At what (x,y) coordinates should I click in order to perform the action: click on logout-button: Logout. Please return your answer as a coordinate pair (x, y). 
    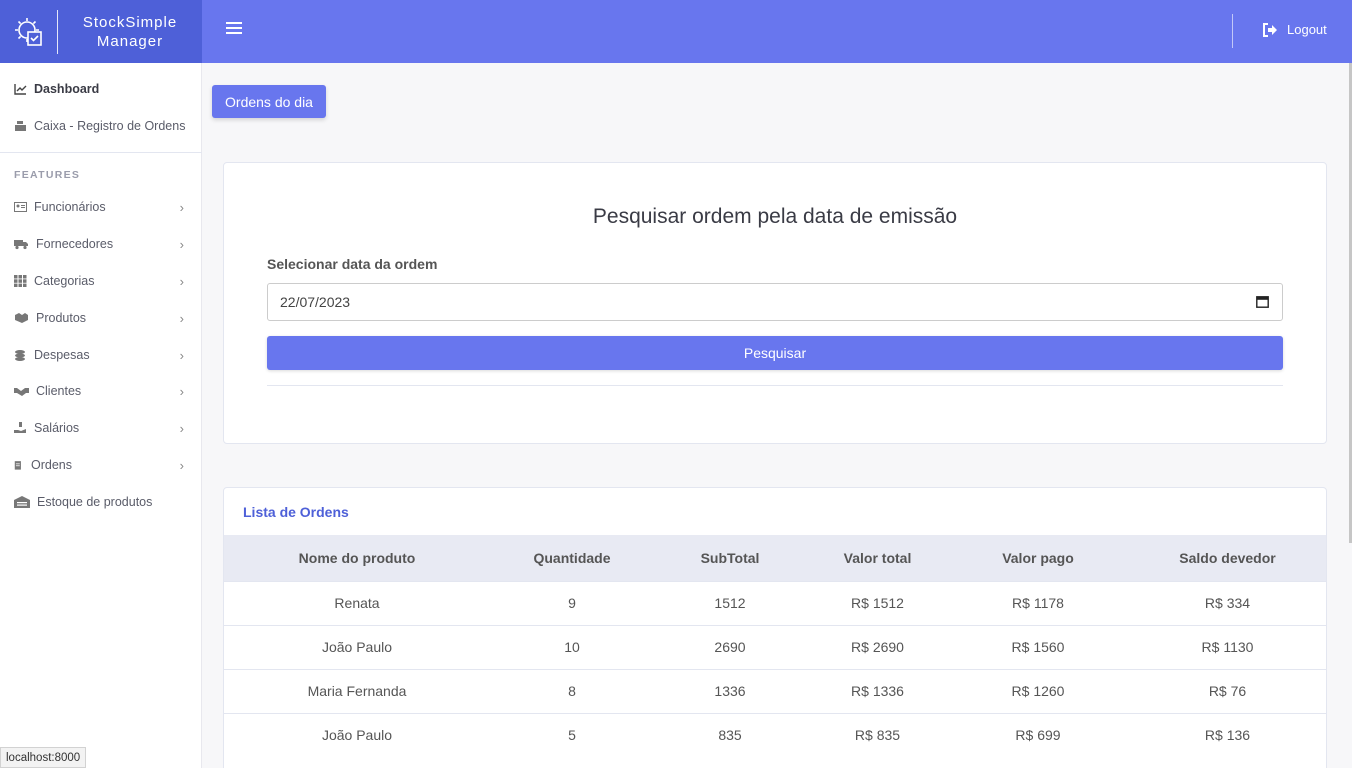
    Looking at the image, I should click on (1294, 29).